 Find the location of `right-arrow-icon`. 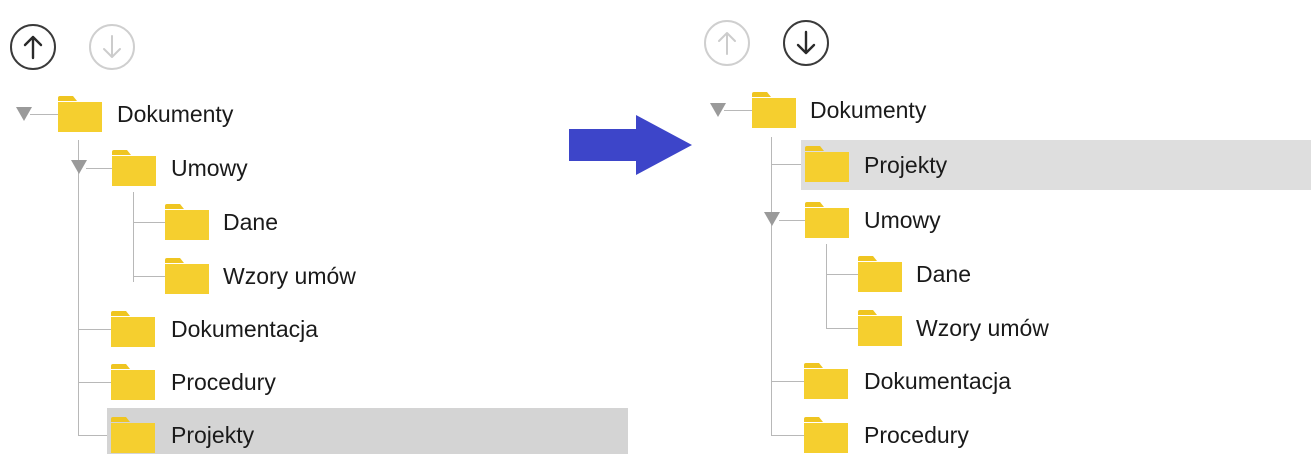

right-arrow-icon is located at coordinates (630, 145).